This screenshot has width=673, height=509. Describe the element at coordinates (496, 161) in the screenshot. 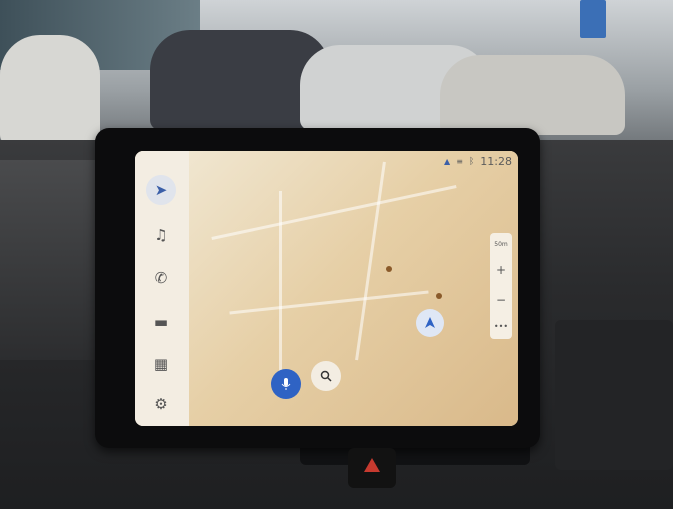

I see `clock: 11:28` at that location.